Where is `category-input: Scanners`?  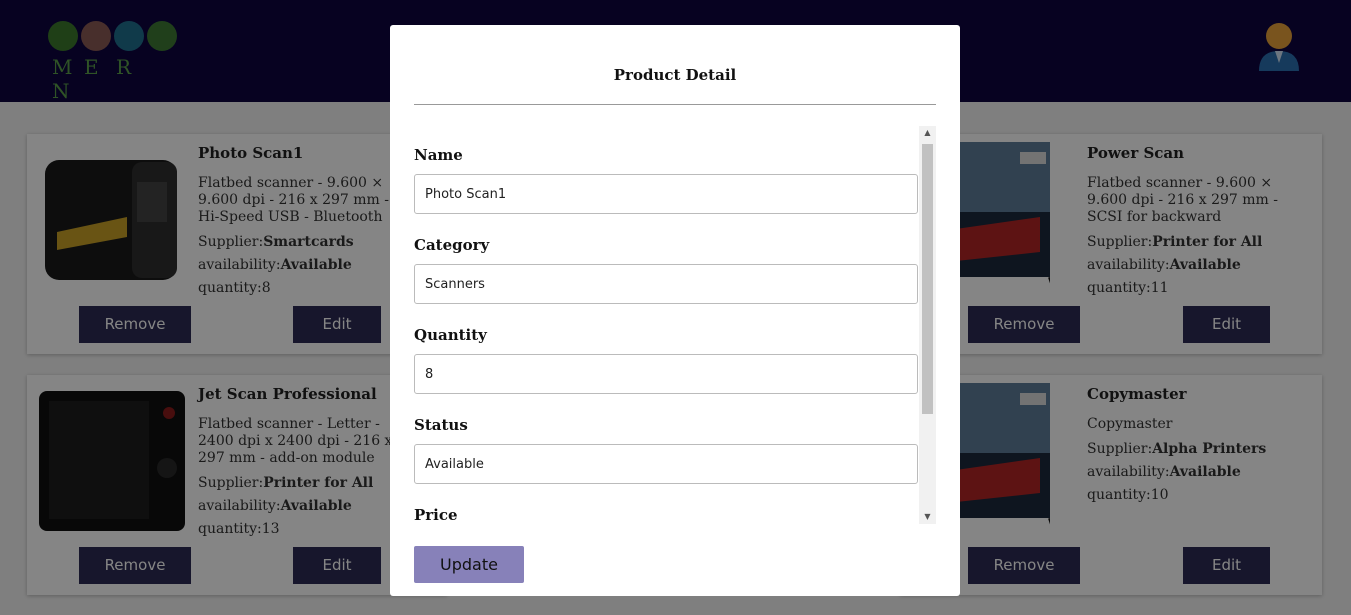 category-input: Scanners is located at coordinates (666, 284).